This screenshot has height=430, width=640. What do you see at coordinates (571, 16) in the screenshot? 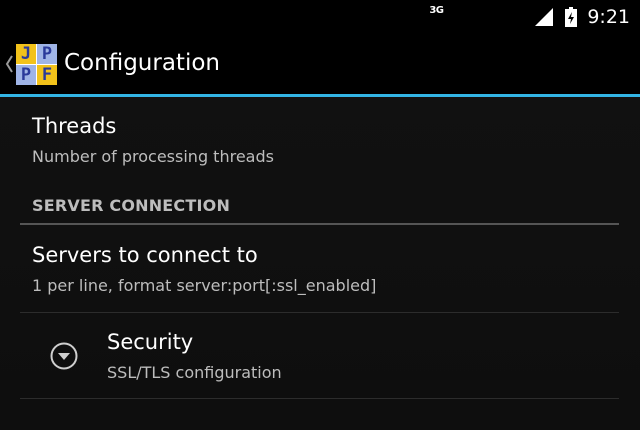
I see `battery-icon` at bounding box center [571, 16].